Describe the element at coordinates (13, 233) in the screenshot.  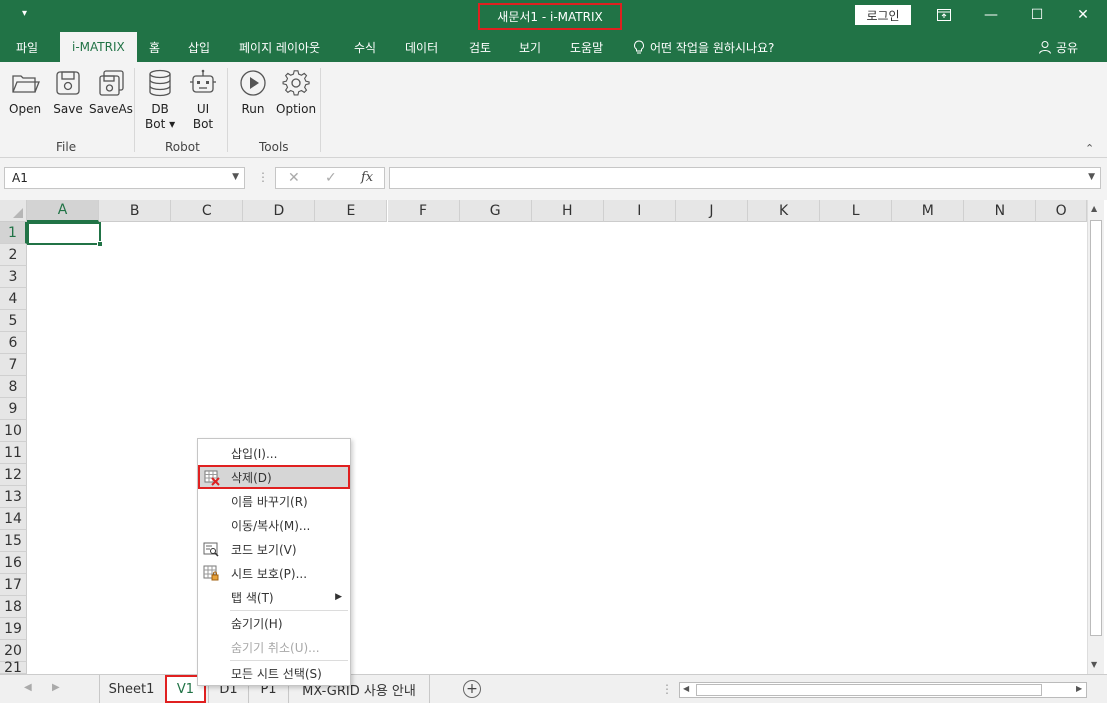
I see `row-header-1: 1` at that location.